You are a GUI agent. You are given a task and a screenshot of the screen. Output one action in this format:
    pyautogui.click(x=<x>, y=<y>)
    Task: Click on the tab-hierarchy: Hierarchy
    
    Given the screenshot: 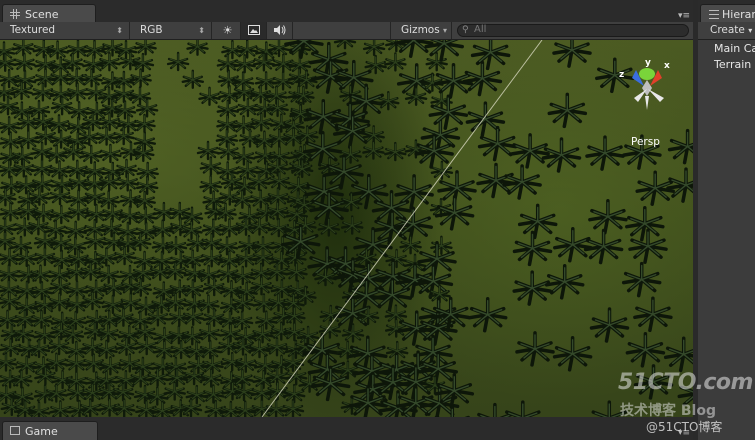 What is the action you would take?
    pyautogui.click(x=727, y=13)
    